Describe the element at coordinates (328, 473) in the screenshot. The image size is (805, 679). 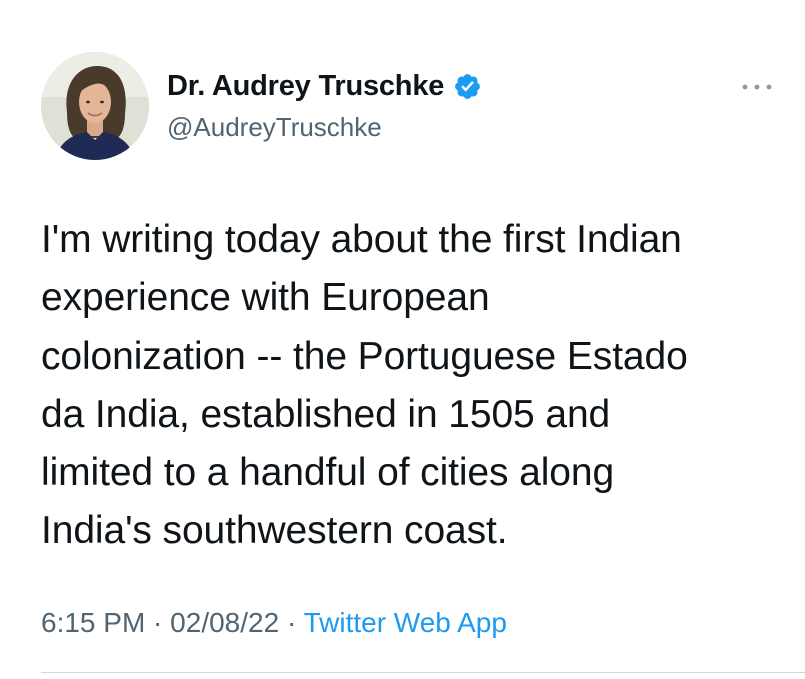
I see `tweet-text-line: limited to a handful of cities along` at that location.